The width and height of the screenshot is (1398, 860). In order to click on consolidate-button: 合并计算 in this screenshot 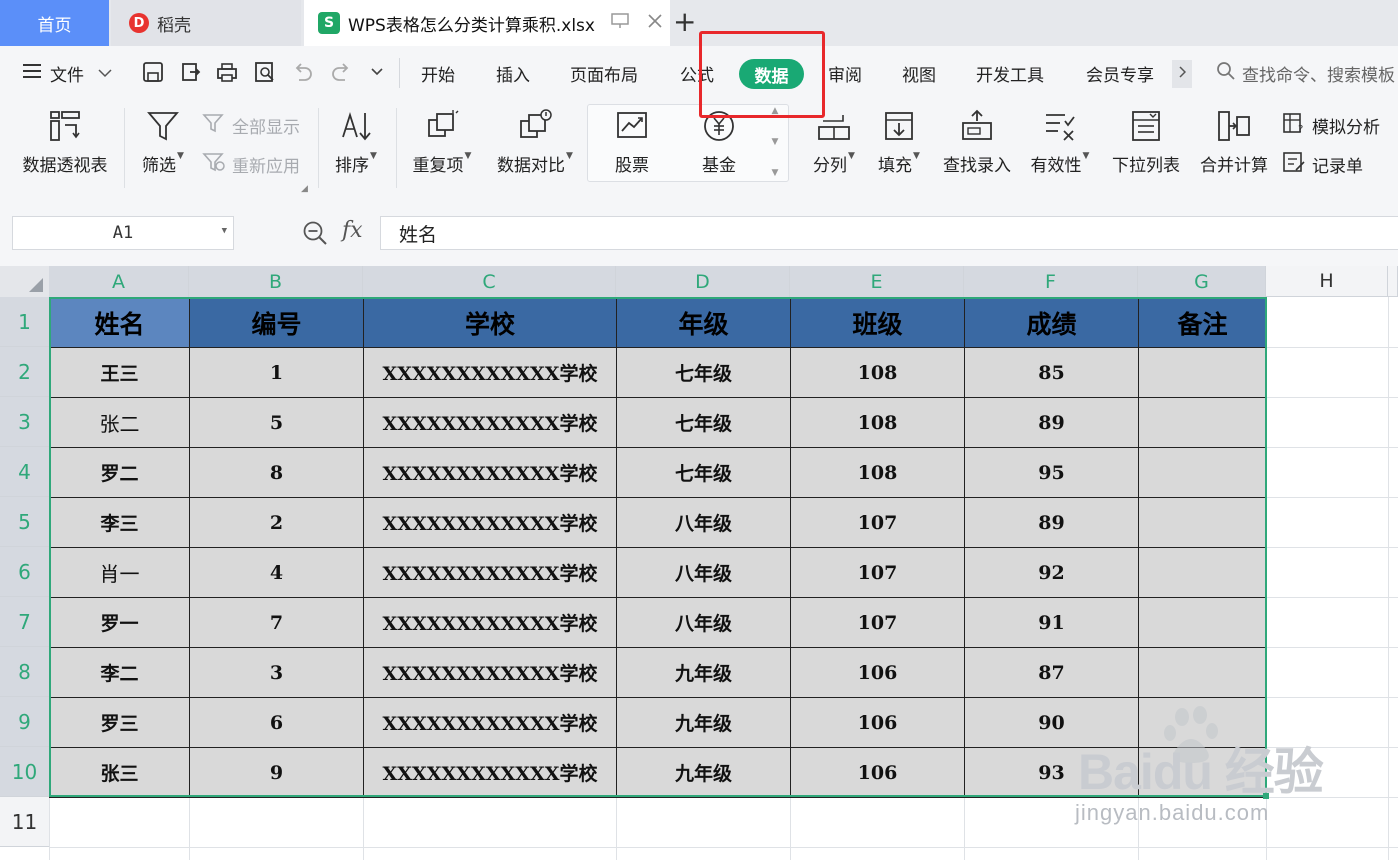, I will do `click(1234, 149)`.